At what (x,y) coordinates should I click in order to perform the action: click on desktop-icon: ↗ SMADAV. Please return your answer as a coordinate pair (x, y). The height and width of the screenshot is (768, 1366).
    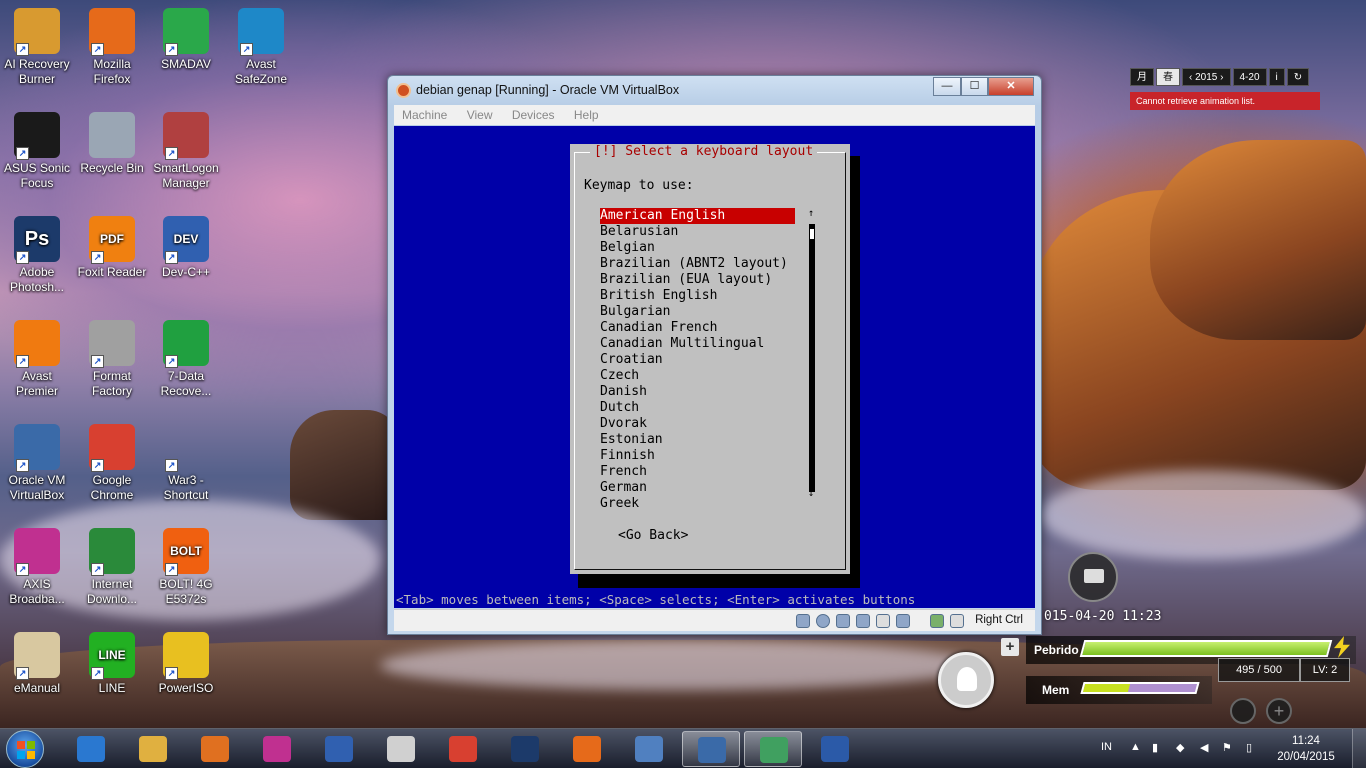
    Looking at the image, I should click on (186, 40).